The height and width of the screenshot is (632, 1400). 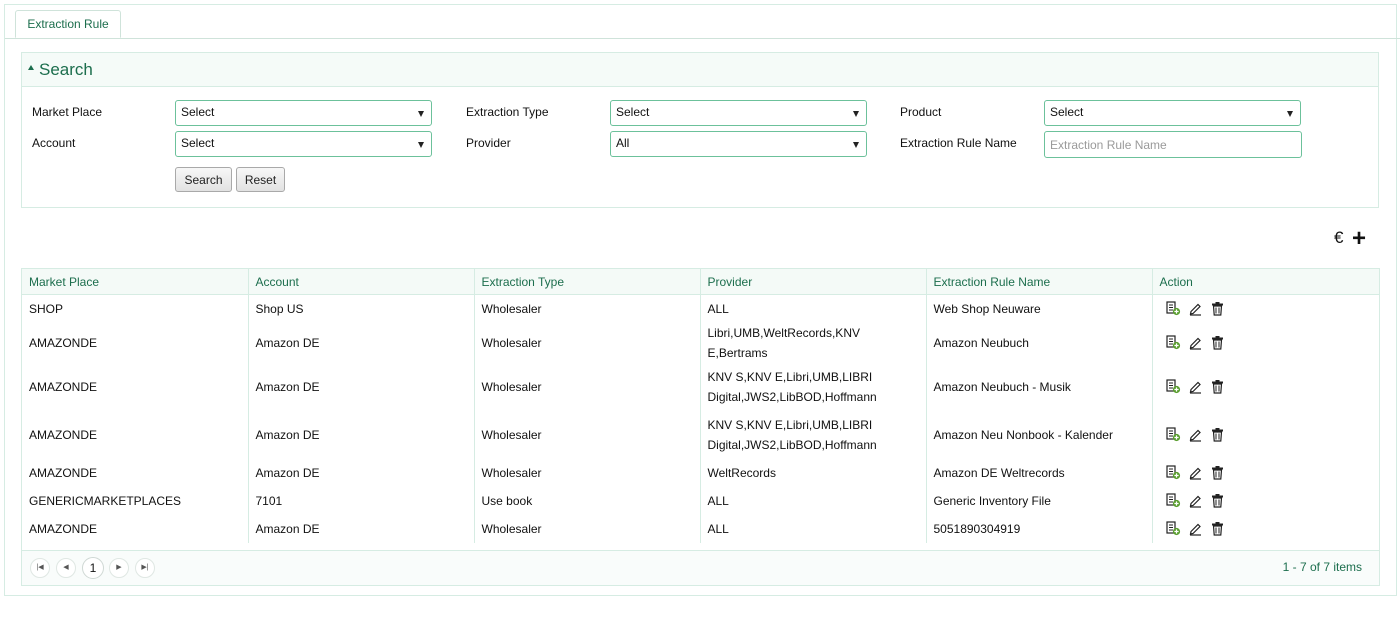 I want to click on market-place-value: Select, so click(x=198, y=112).